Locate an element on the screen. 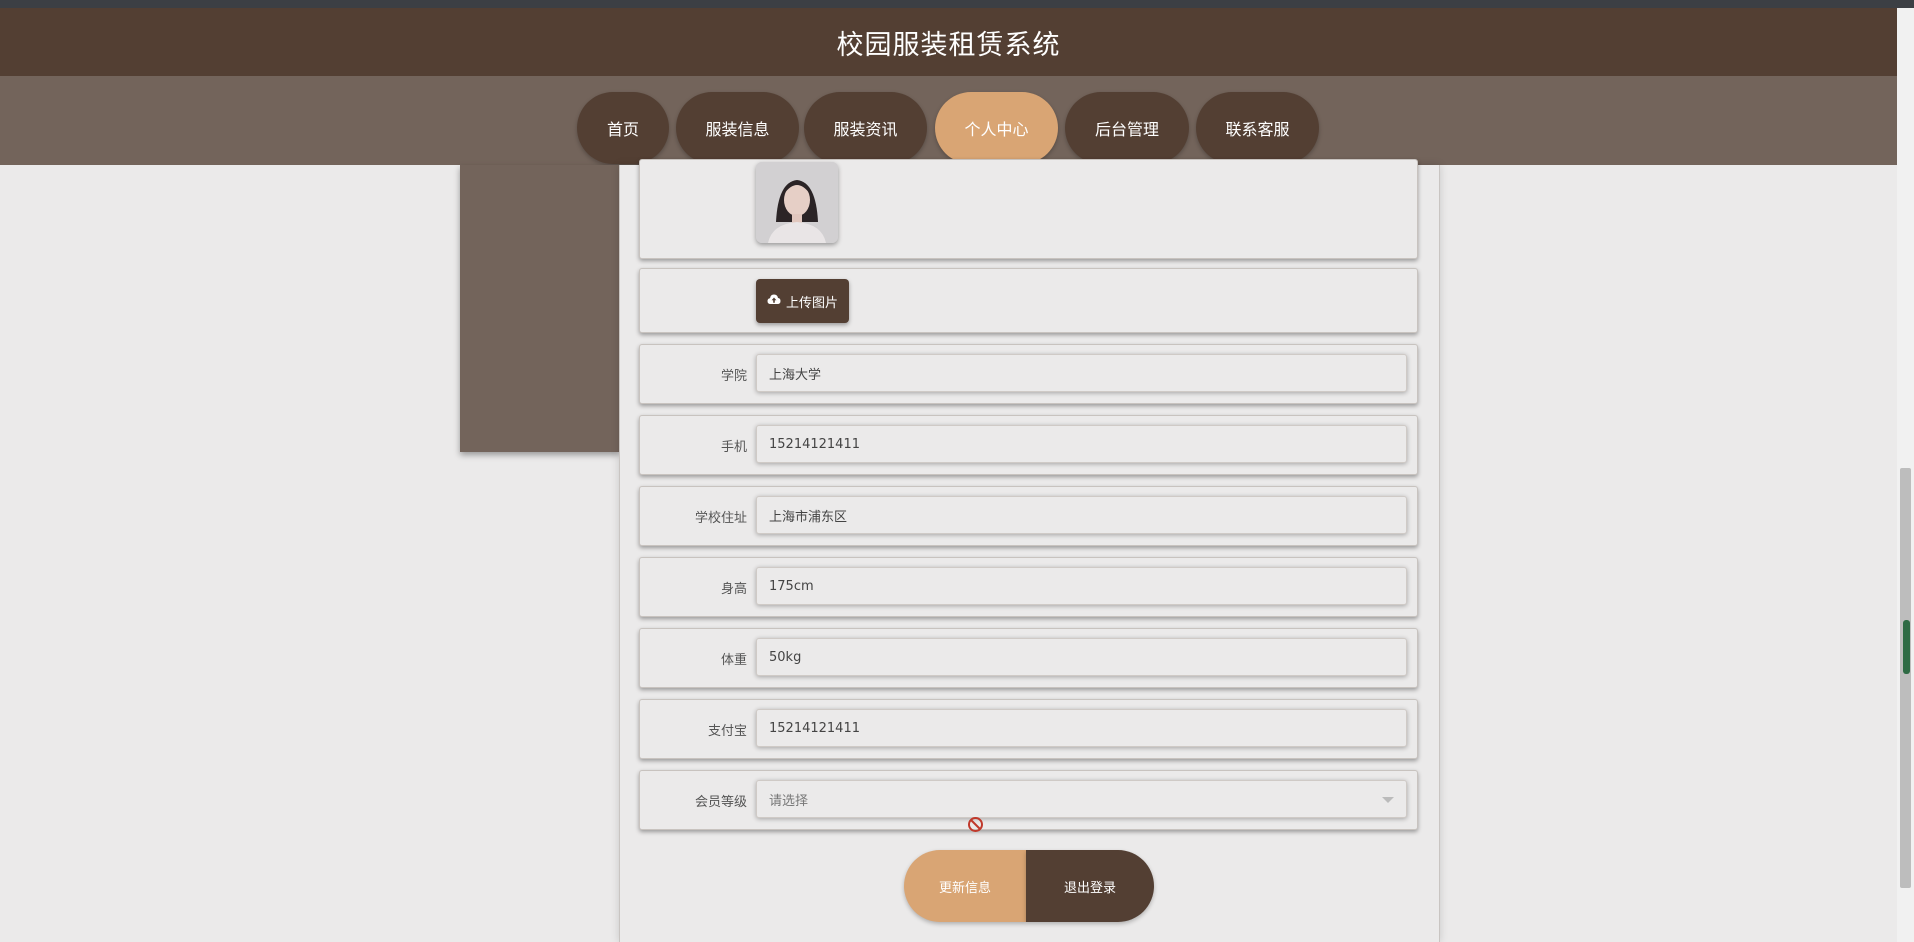  nav-personal-center: 个人中心 is located at coordinates (996, 128).